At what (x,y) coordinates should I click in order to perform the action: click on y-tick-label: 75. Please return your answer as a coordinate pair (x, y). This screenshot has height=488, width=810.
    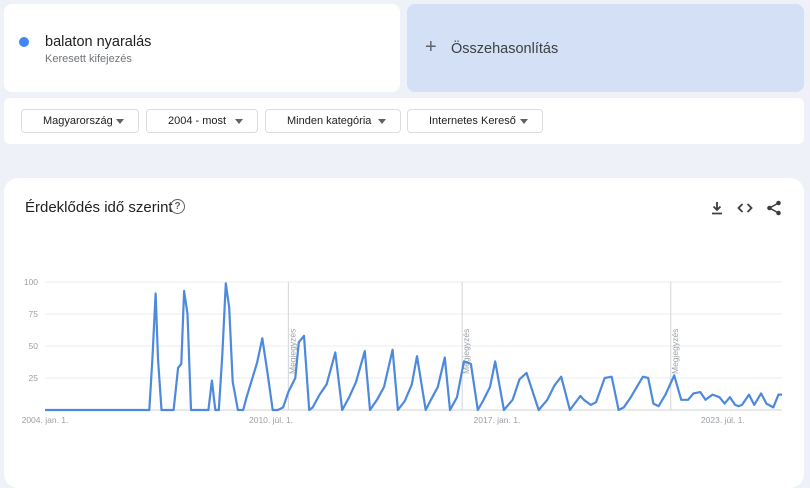
    Looking at the image, I should click on (34, 314).